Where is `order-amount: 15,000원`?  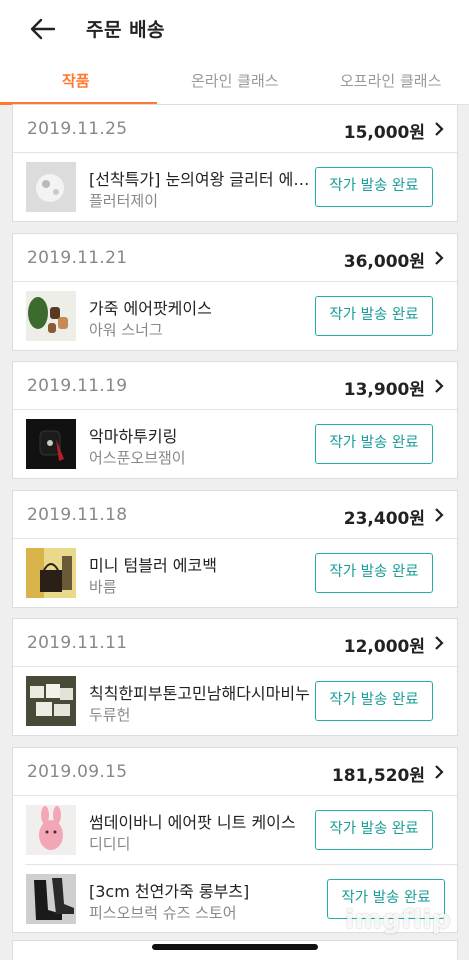
order-amount: 15,000원 is located at coordinates (384, 133).